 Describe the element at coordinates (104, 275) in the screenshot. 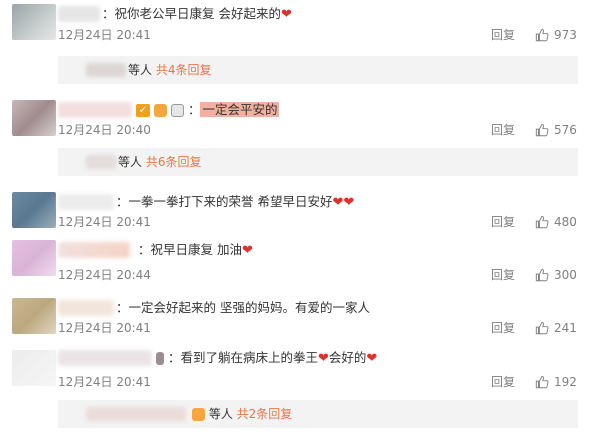

I see `comment-time: 12月24日 20:44` at that location.